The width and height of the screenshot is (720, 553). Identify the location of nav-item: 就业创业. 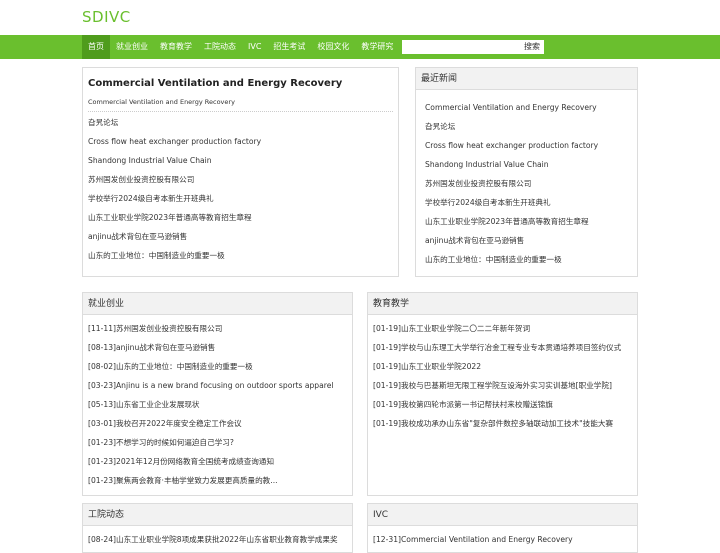
(132, 47).